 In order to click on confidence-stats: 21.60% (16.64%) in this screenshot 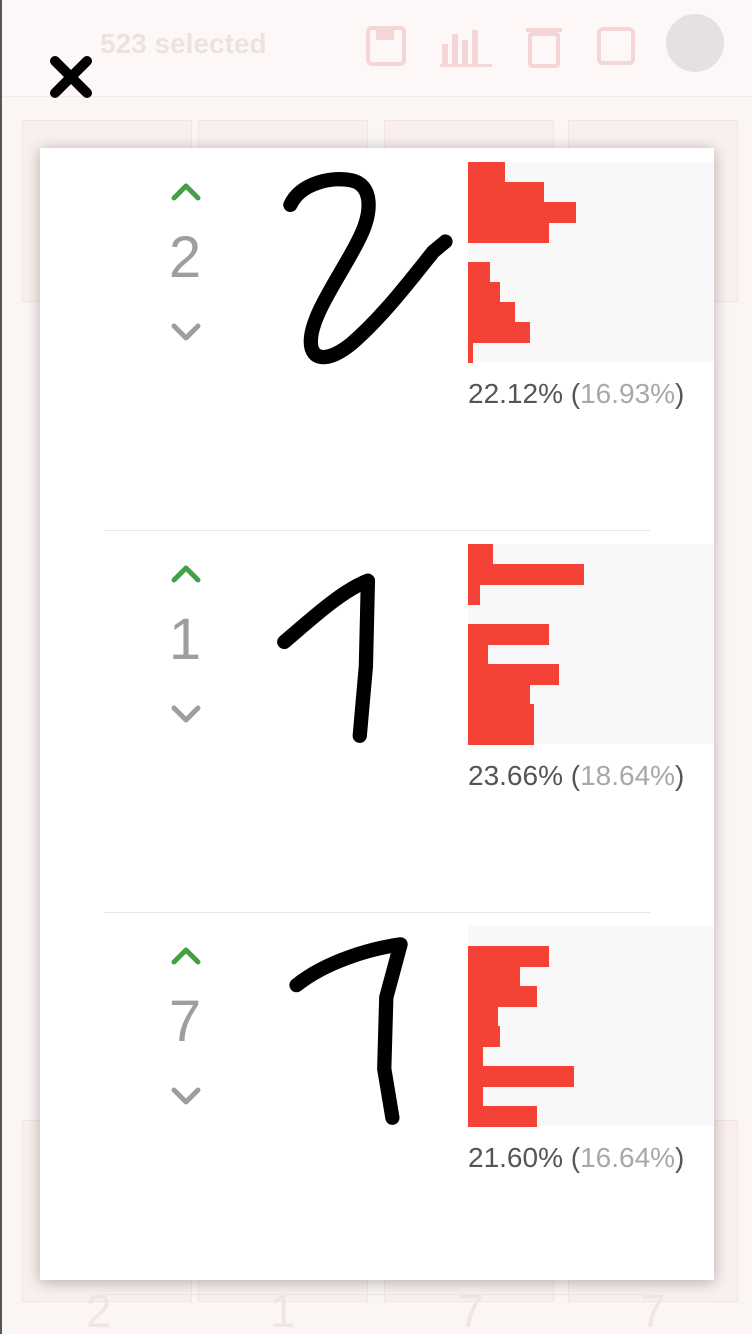, I will do `click(576, 1158)`.